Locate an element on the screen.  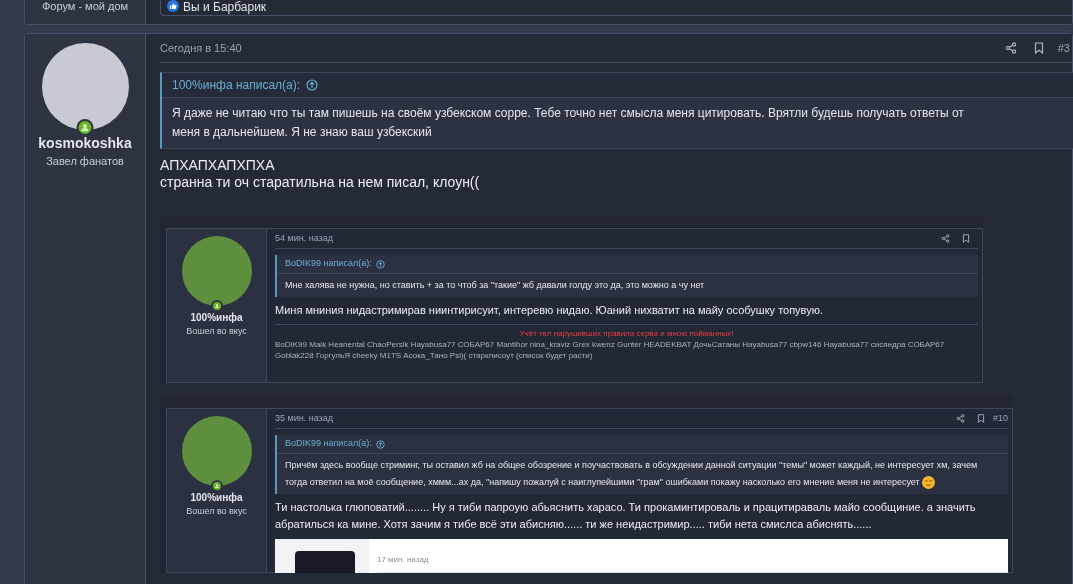
signature-text: BoDIK99 Maik Heanental ChaoPersik Hayabusa77 СОБАР67 Mantihor nina_kraviz Grex kwenz Gunter HEADEKBAT ДочьСатаны Hayabusa77 cbpw146 Hayabusa77 сисяндра СОБАР67 Goblak228 ГоргульЯ cheeky M1TS Асока_Тано Psi)( старклисоут (список будет расти) is located at coordinates (610, 350).